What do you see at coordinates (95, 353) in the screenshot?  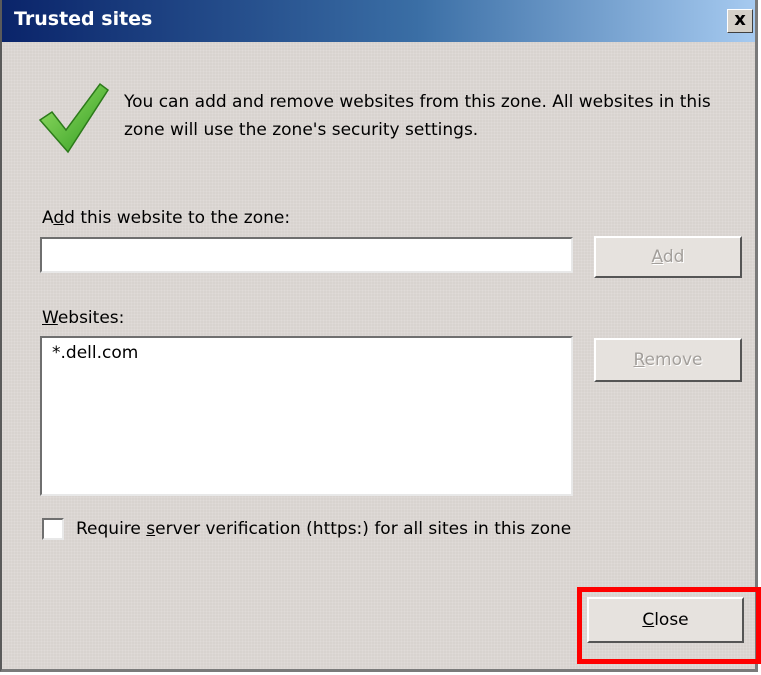 I see `list-item: *.dell.com` at bounding box center [95, 353].